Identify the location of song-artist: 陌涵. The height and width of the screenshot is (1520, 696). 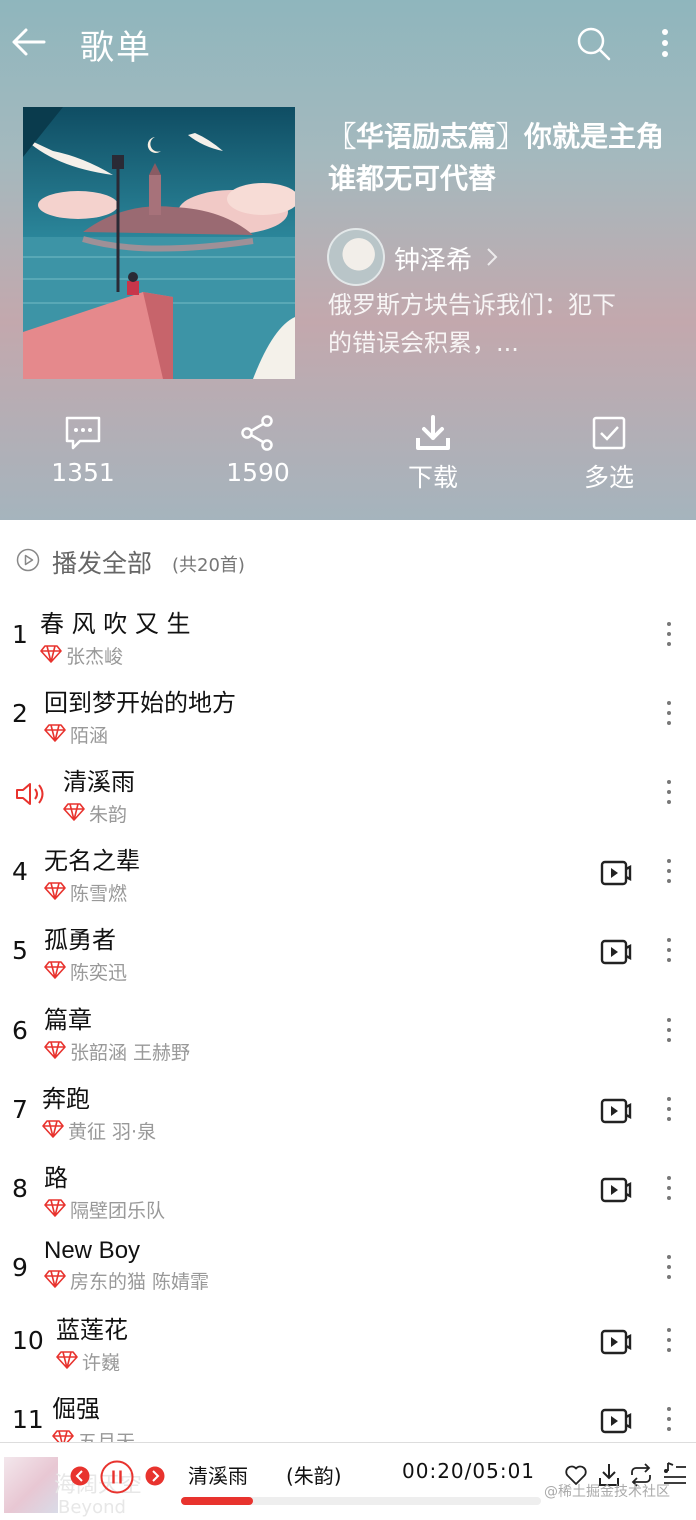
(89, 736).